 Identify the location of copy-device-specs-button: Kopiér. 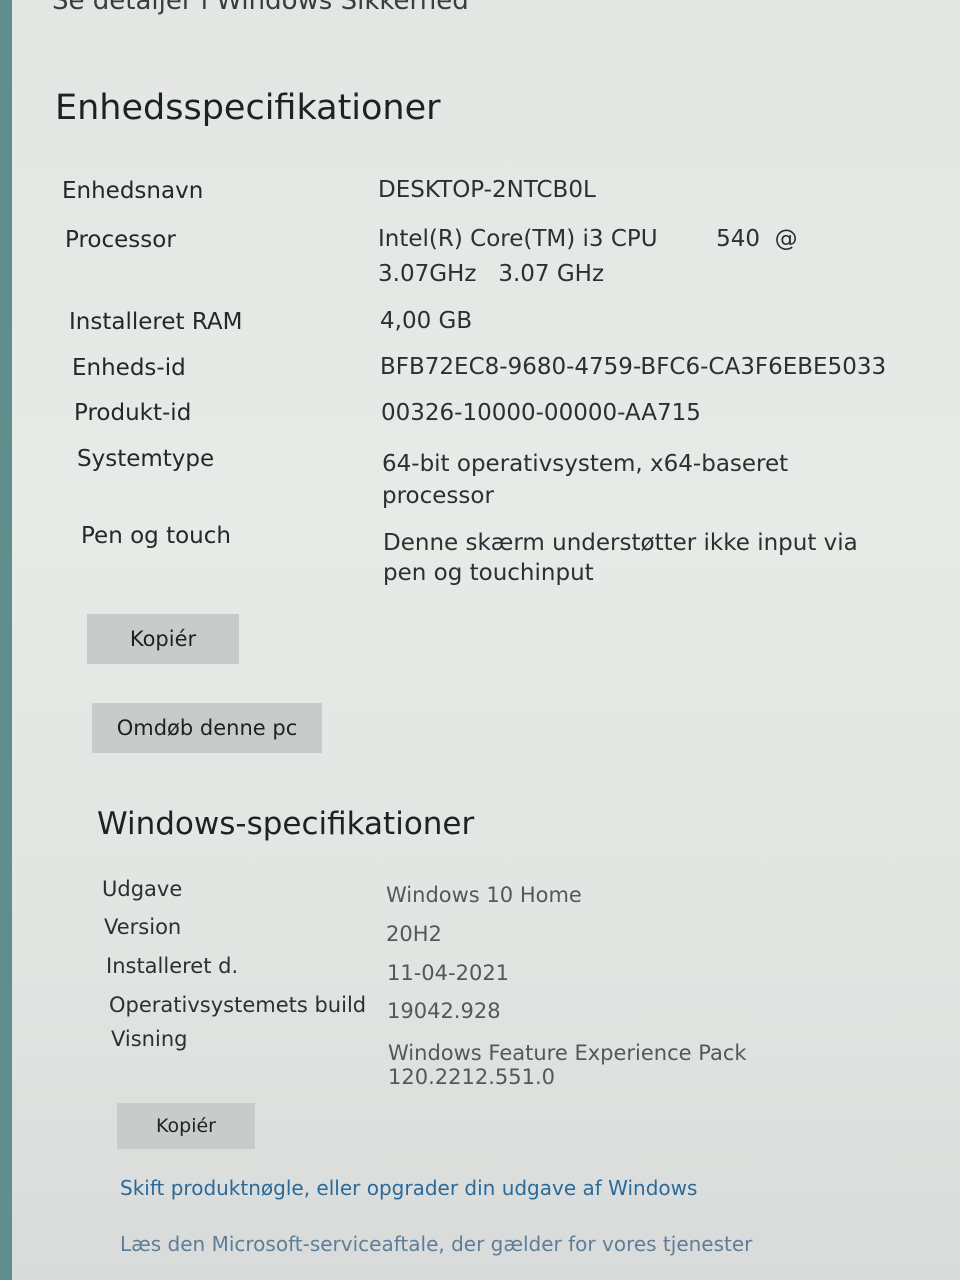
(163, 639).